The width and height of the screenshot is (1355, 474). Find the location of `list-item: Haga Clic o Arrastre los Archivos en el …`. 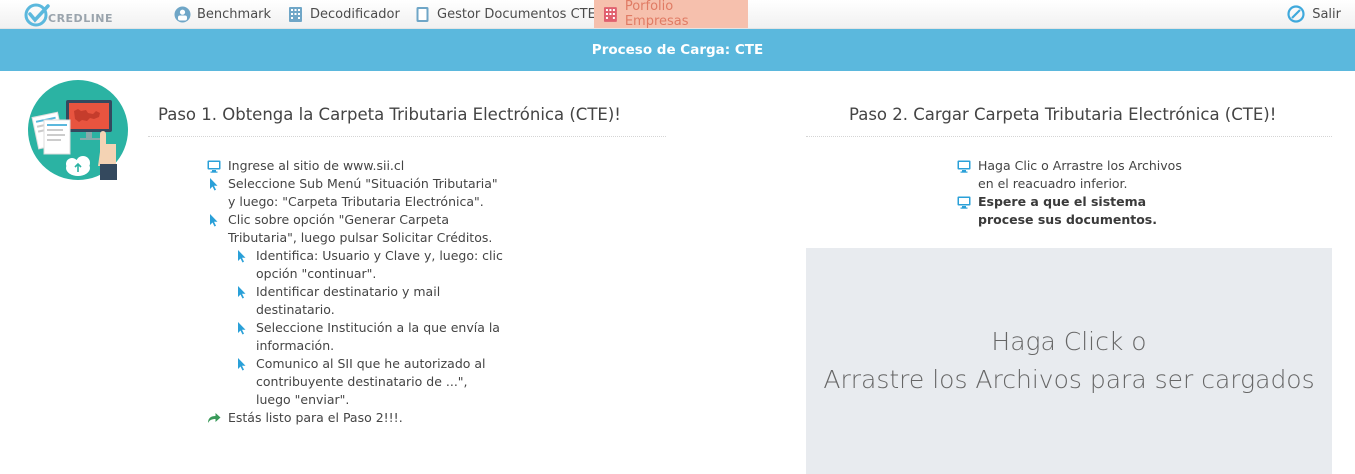

list-item: Haga Clic o Arrastre los Archivos en el … is located at coordinates (1086, 175).